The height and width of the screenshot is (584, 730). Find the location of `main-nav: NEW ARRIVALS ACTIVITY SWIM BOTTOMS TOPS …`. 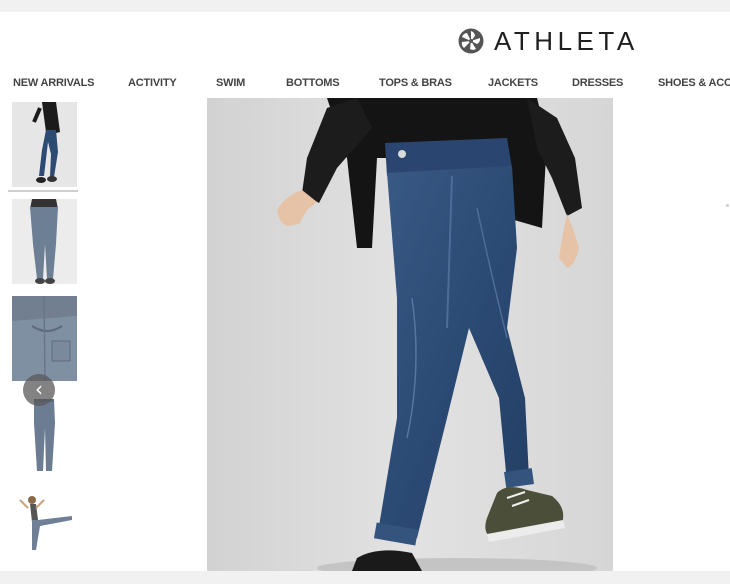

main-nav: NEW ARRIVALS ACTIVITY SWIM BOTTOMS TOPS … is located at coordinates (365, 83).